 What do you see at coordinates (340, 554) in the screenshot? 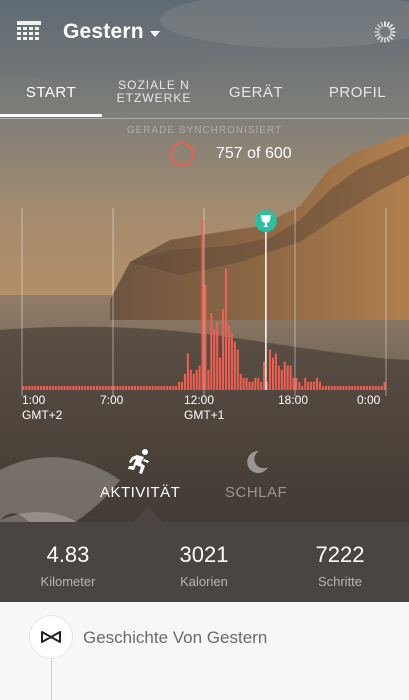
I see `stat-value: 7222` at bounding box center [340, 554].